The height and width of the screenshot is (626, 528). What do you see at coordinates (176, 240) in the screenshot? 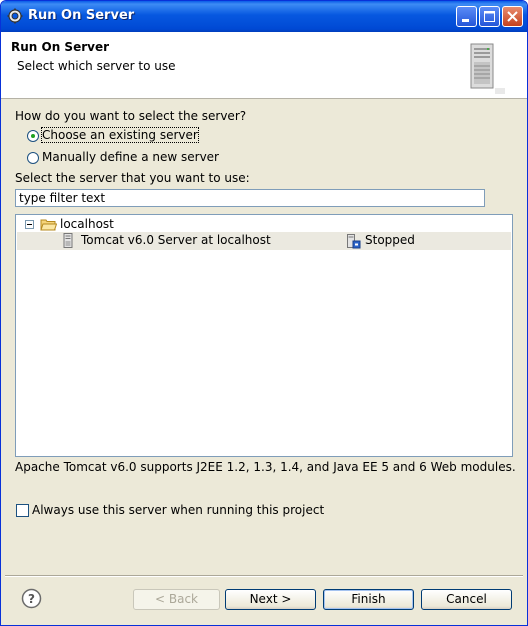
I see `server-name: Tomcat v6.0 Server at localhost` at bounding box center [176, 240].